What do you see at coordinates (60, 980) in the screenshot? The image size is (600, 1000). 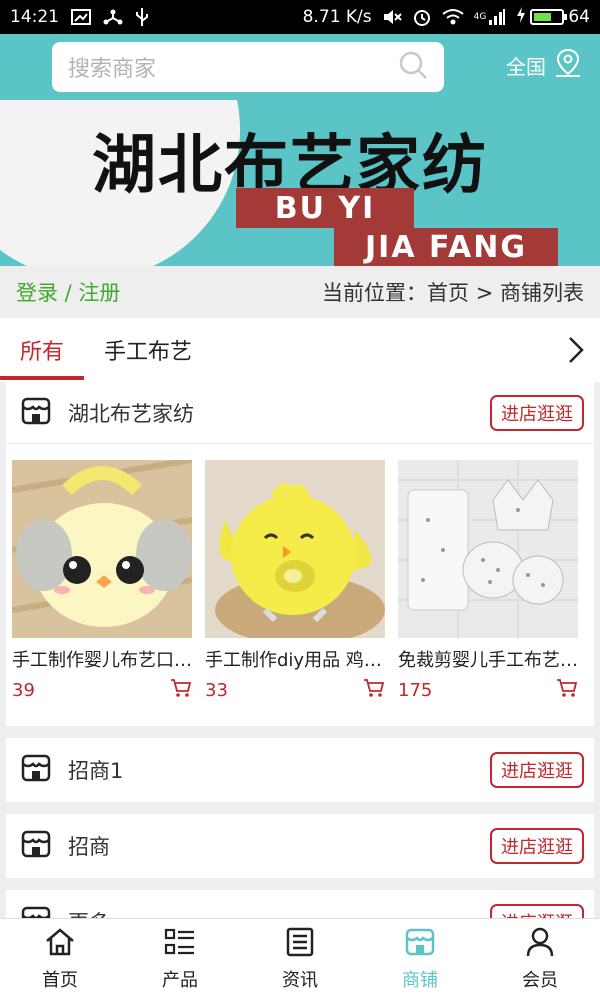 I see `nav-label: 首页` at bounding box center [60, 980].